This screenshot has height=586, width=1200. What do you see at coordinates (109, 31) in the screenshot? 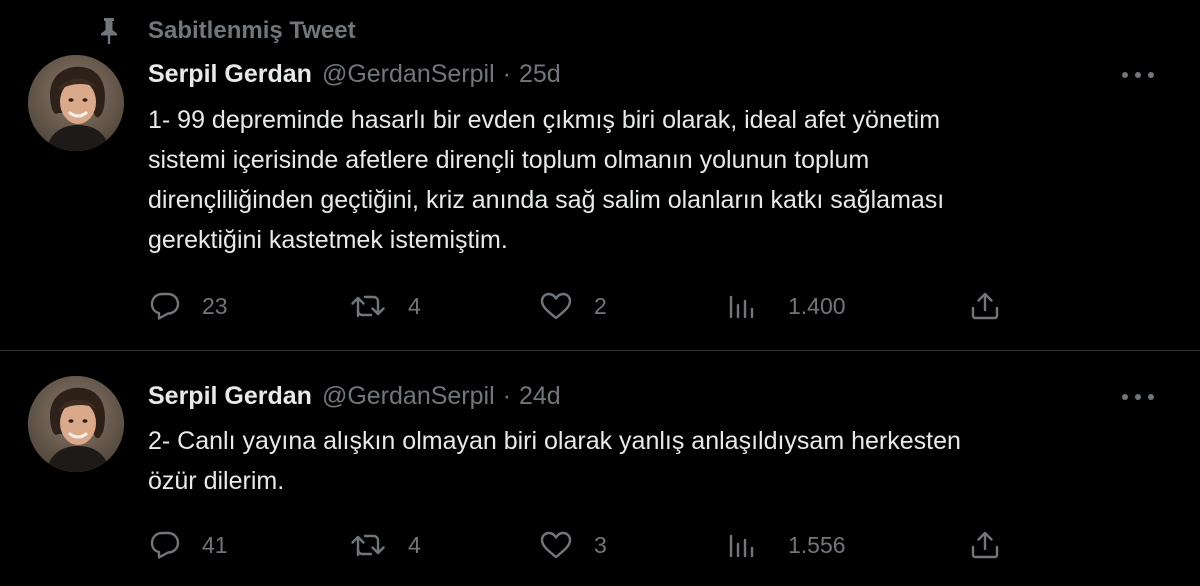
I see `pin-icon` at bounding box center [109, 31].